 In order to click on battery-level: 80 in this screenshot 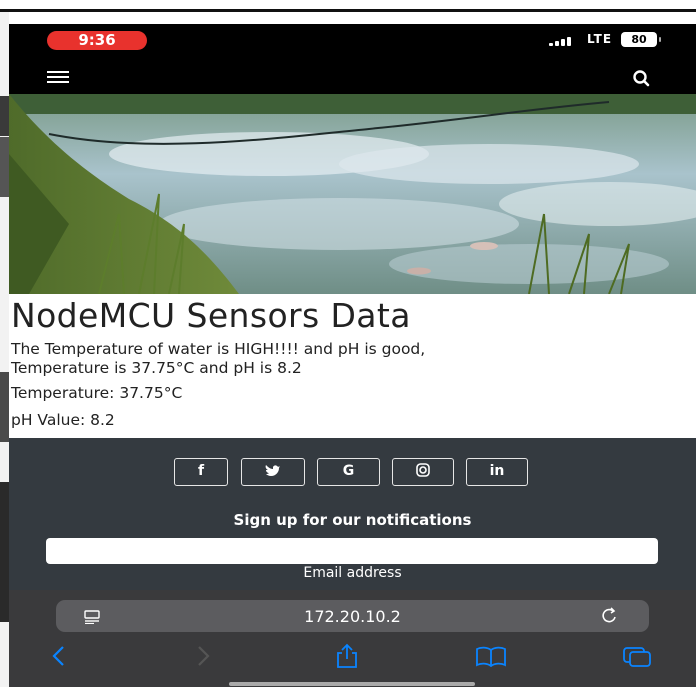, I will do `click(639, 39)`.